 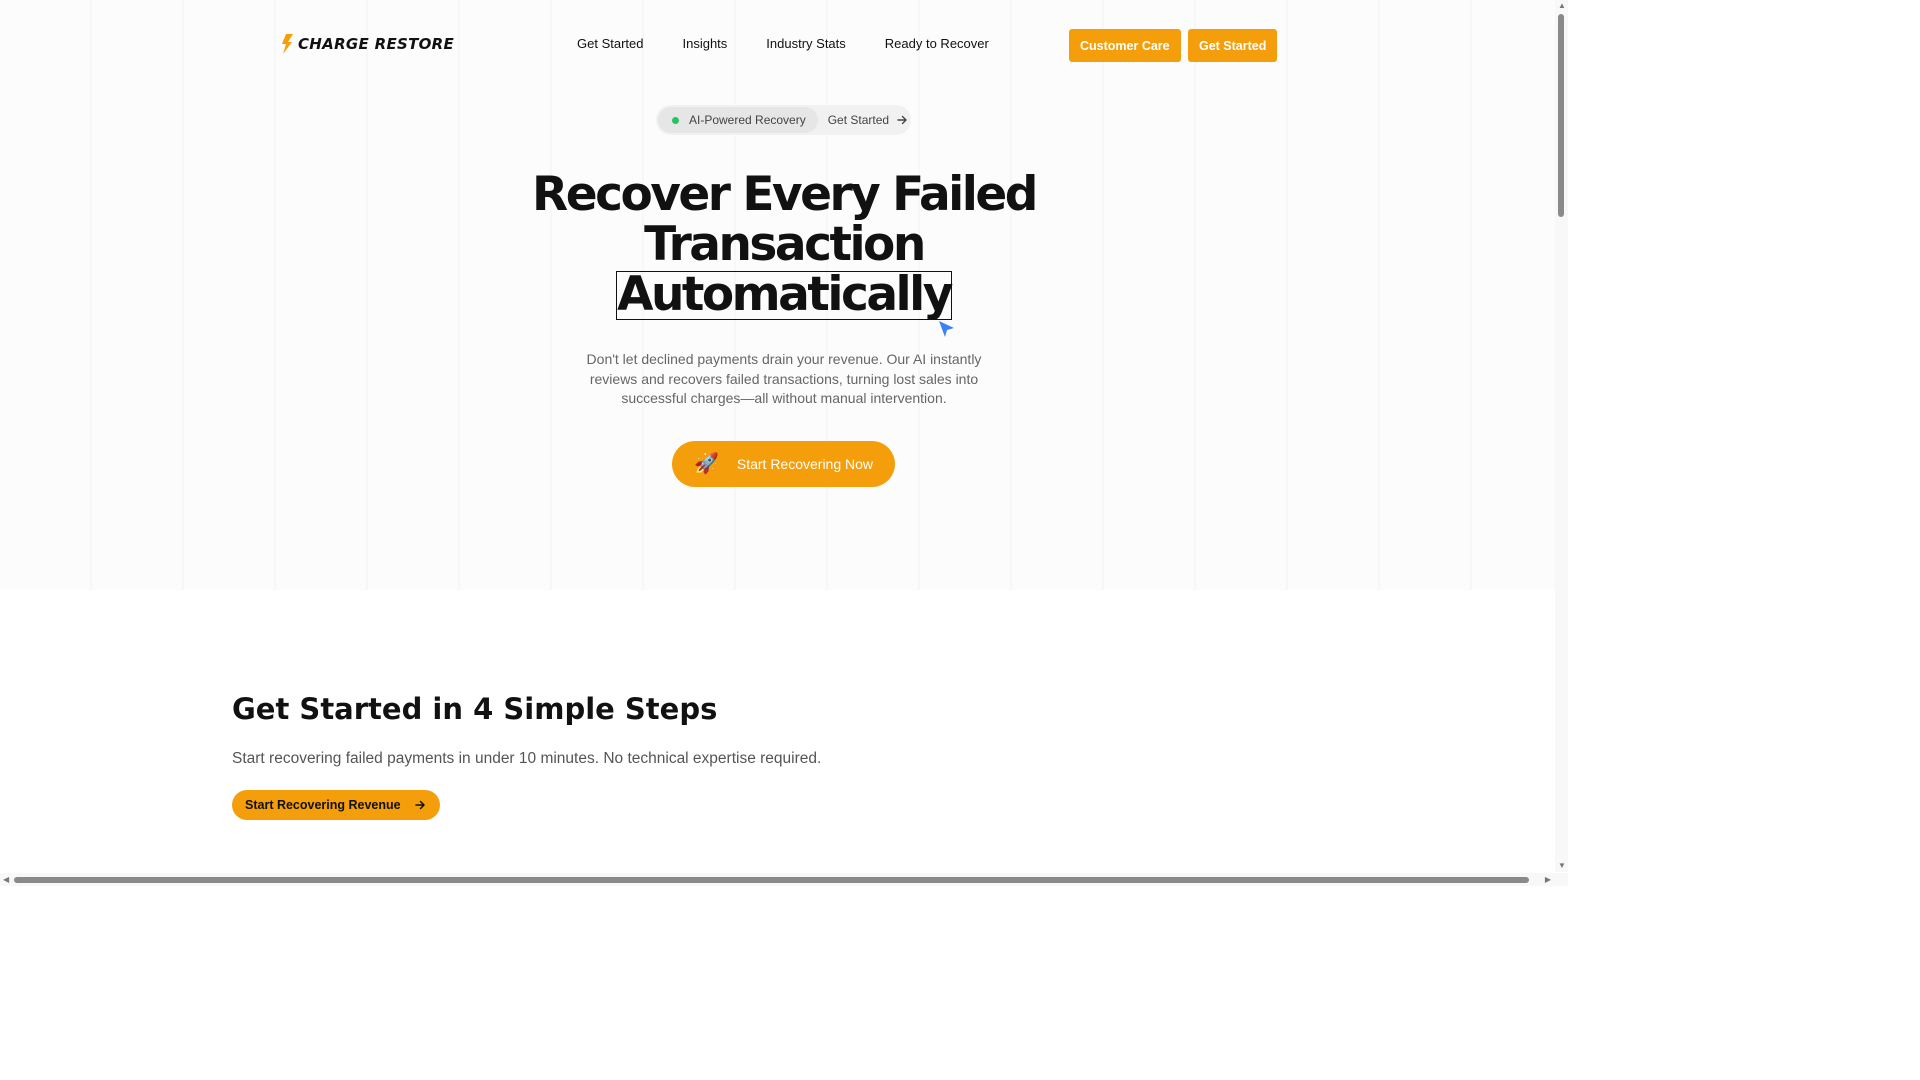 I want to click on start-recovering-now-button: 🚀 Start Recovering Now, so click(x=783, y=464).